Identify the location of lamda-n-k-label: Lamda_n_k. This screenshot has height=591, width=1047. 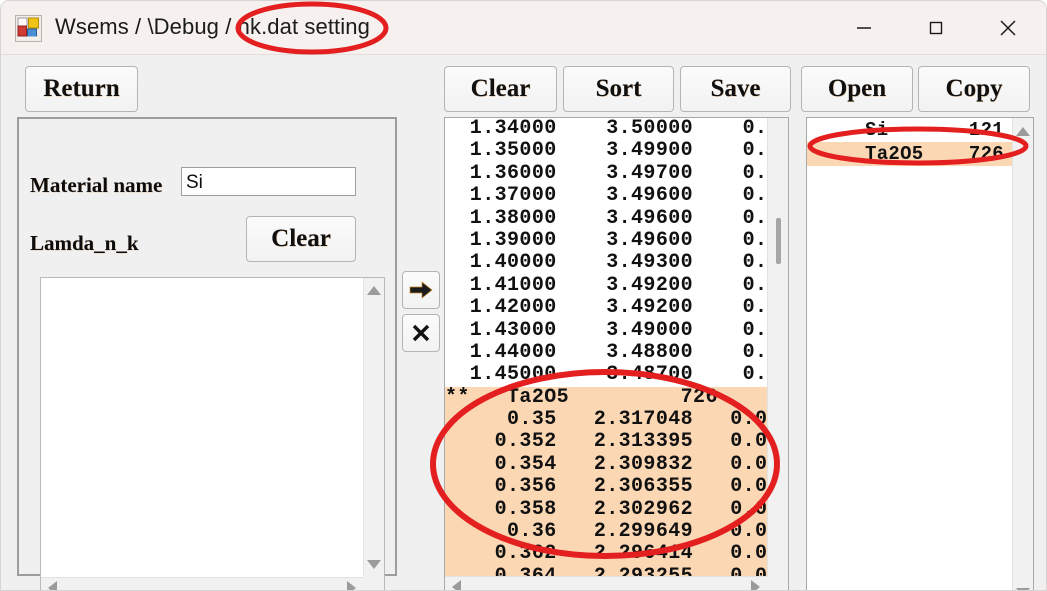
(84, 243).